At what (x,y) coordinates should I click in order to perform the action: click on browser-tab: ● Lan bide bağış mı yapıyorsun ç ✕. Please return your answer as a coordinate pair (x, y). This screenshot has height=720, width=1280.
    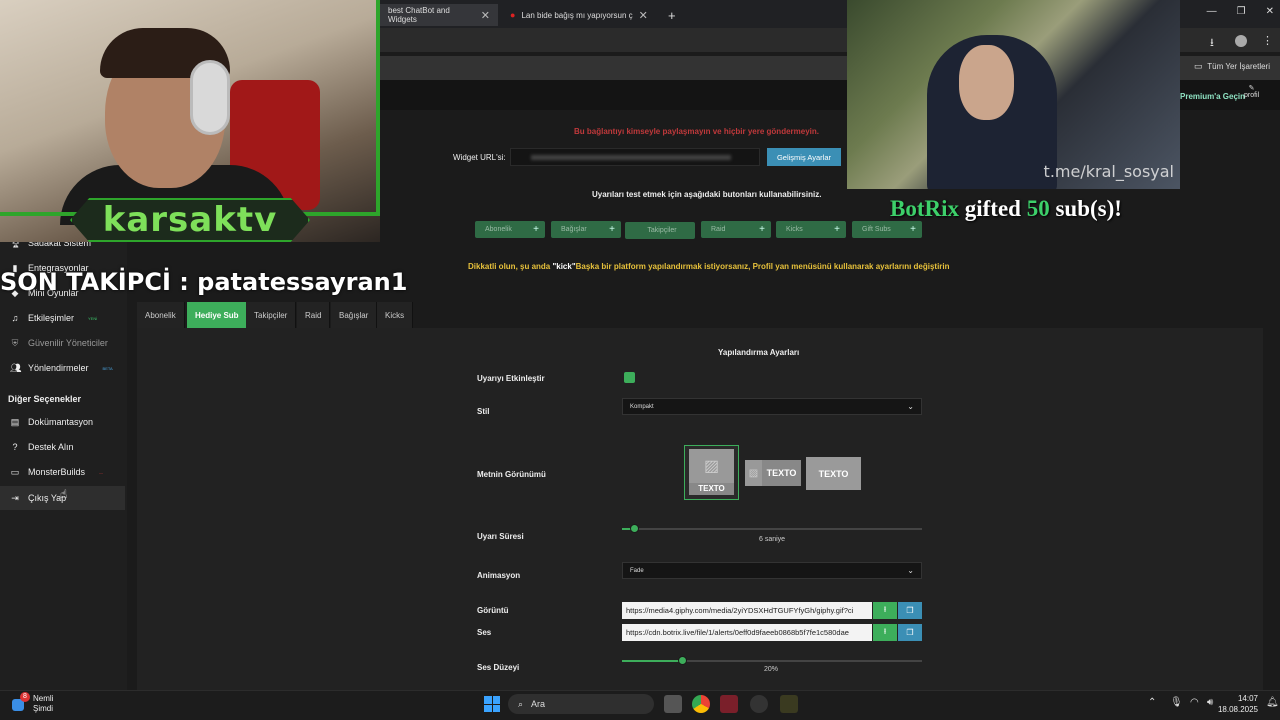
    Looking at the image, I should click on (581, 15).